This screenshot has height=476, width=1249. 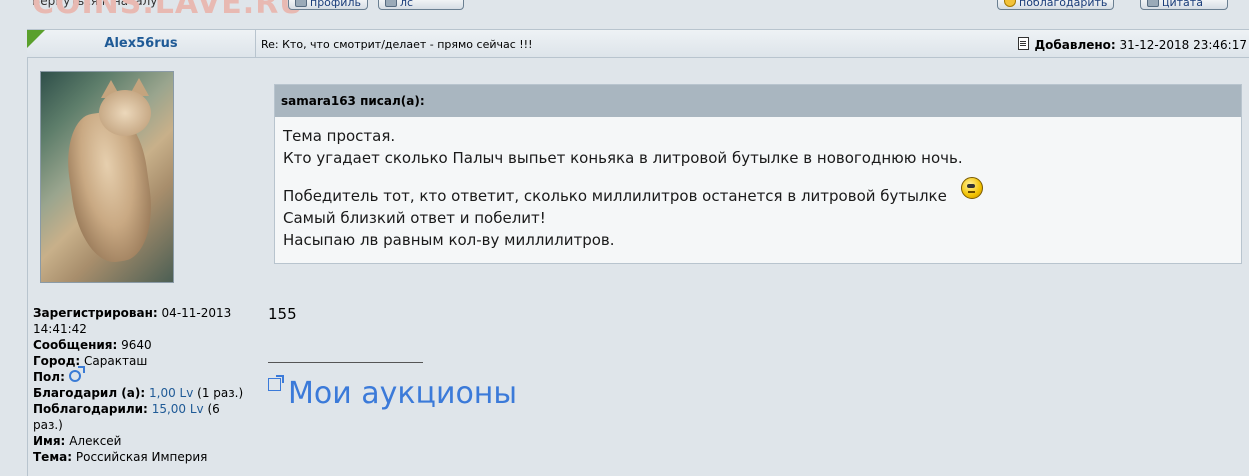 I want to click on user-city: Город: Саракташ, so click(x=90, y=361).